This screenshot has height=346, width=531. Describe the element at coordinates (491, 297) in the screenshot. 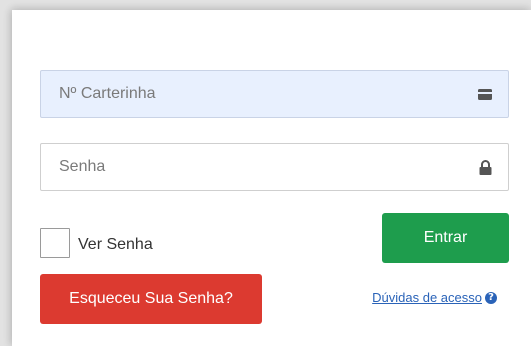

I see `question-circle-icon: ?` at that location.